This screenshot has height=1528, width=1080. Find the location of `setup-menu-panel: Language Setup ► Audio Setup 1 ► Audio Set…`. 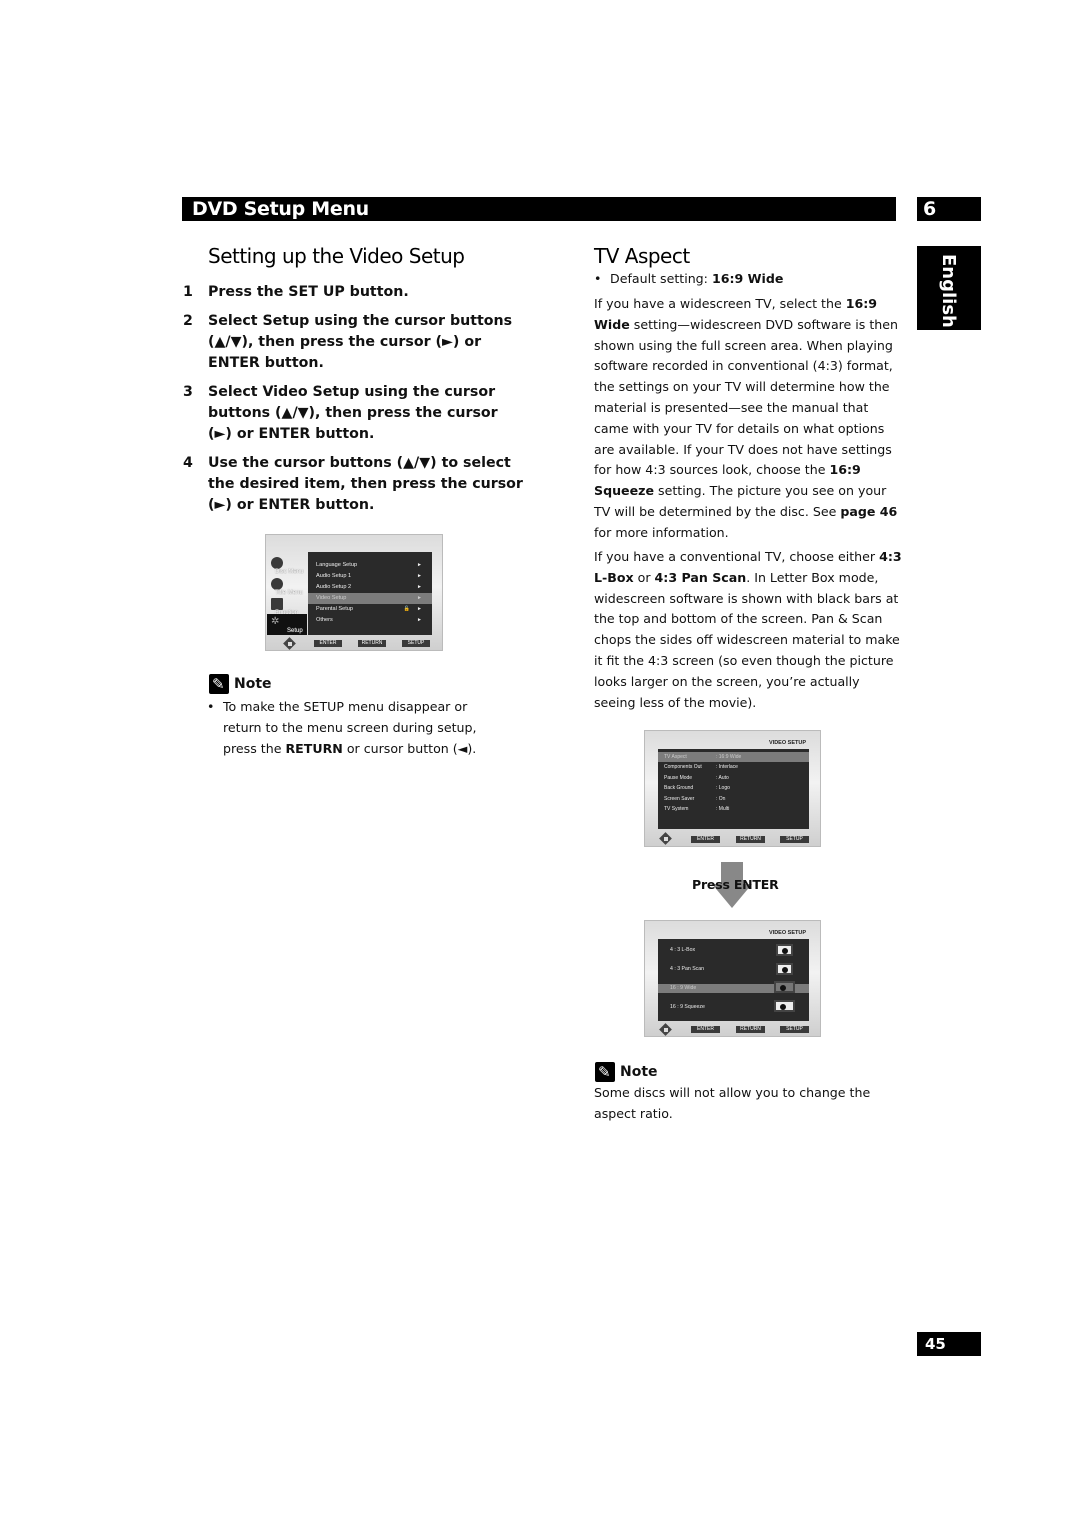

setup-menu-panel: Language Setup ► Audio Setup 1 ► Audio Set… is located at coordinates (370, 593).